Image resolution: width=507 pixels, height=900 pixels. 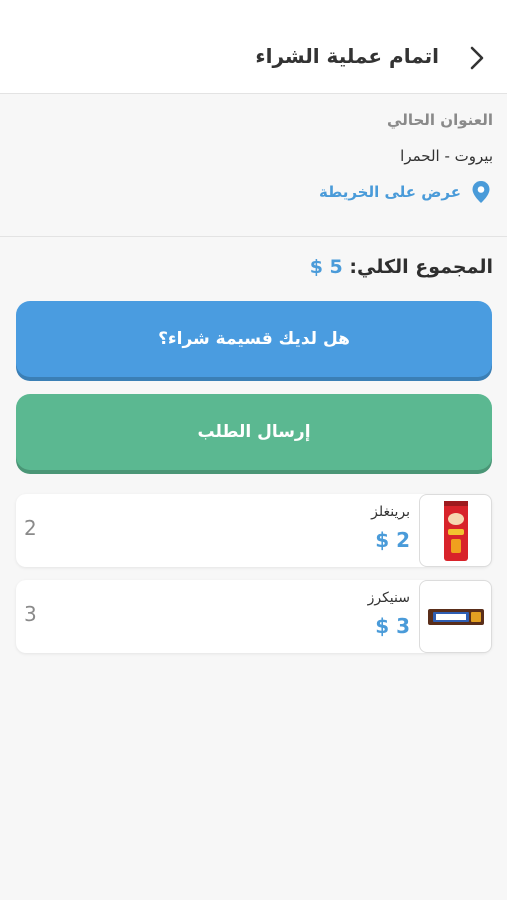 What do you see at coordinates (392, 626) in the screenshot?
I see `item-price: 3 $` at bounding box center [392, 626].